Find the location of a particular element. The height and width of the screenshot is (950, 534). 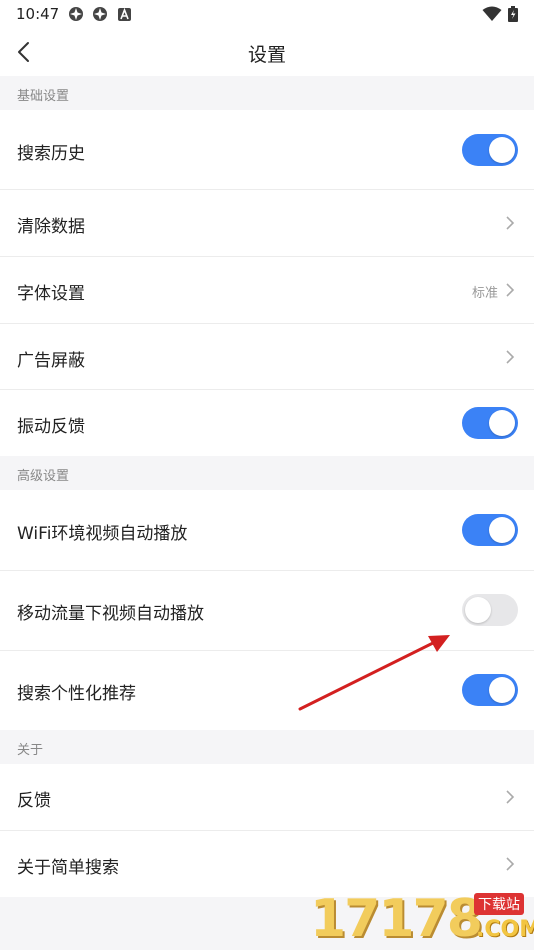

a-notification-icon is located at coordinates (124, 14).